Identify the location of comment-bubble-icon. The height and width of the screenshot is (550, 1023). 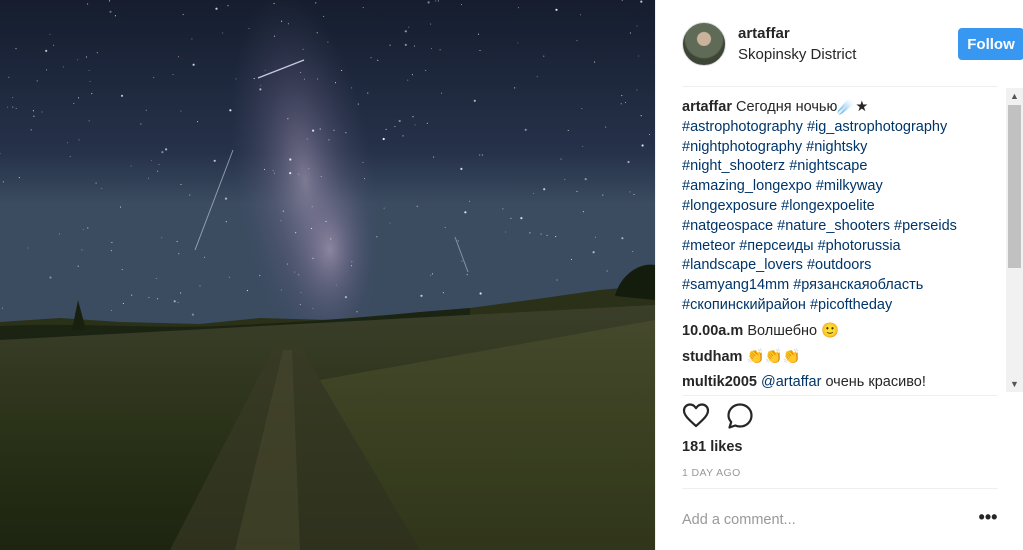
(740, 416).